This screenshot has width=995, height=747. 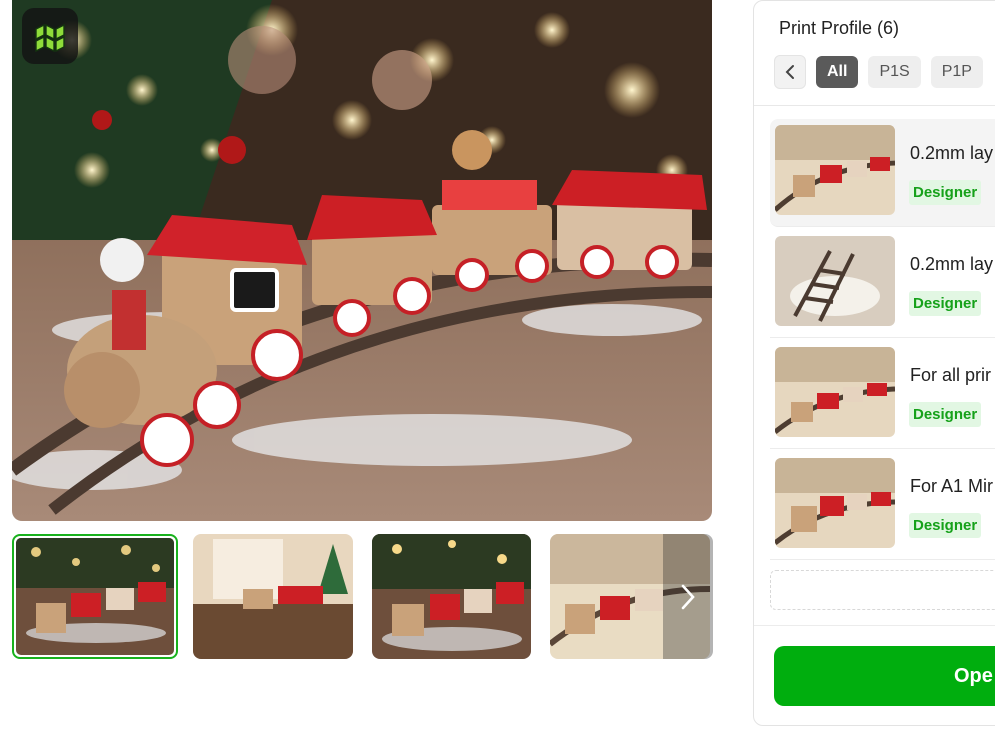 I want to click on chevron-right-icon, so click(x=688, y=596).